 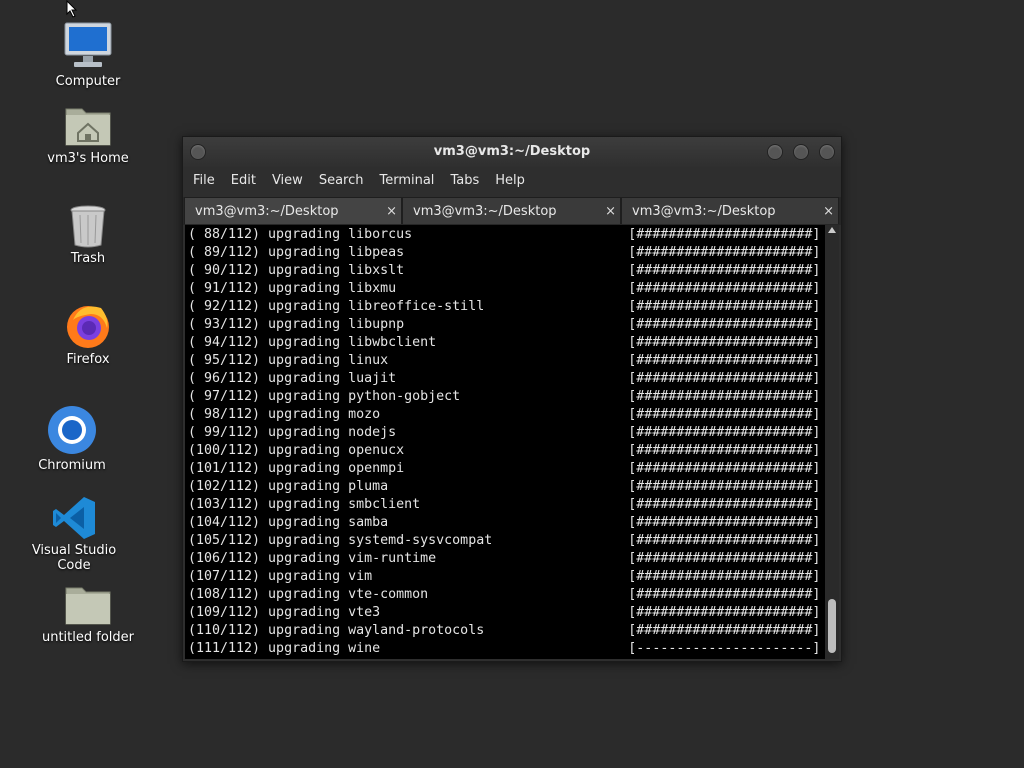 What do you see at coordinates (406, 181) in the screenshot?
I see `menu-terminal: Terminal` at bounding box center [406, 181].